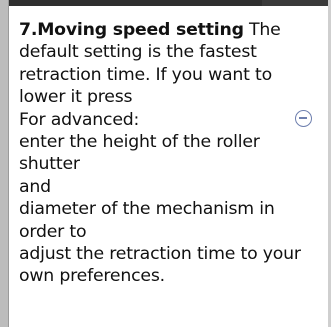  I want to click on advanced-label: For advanced:, so click(79, 119).